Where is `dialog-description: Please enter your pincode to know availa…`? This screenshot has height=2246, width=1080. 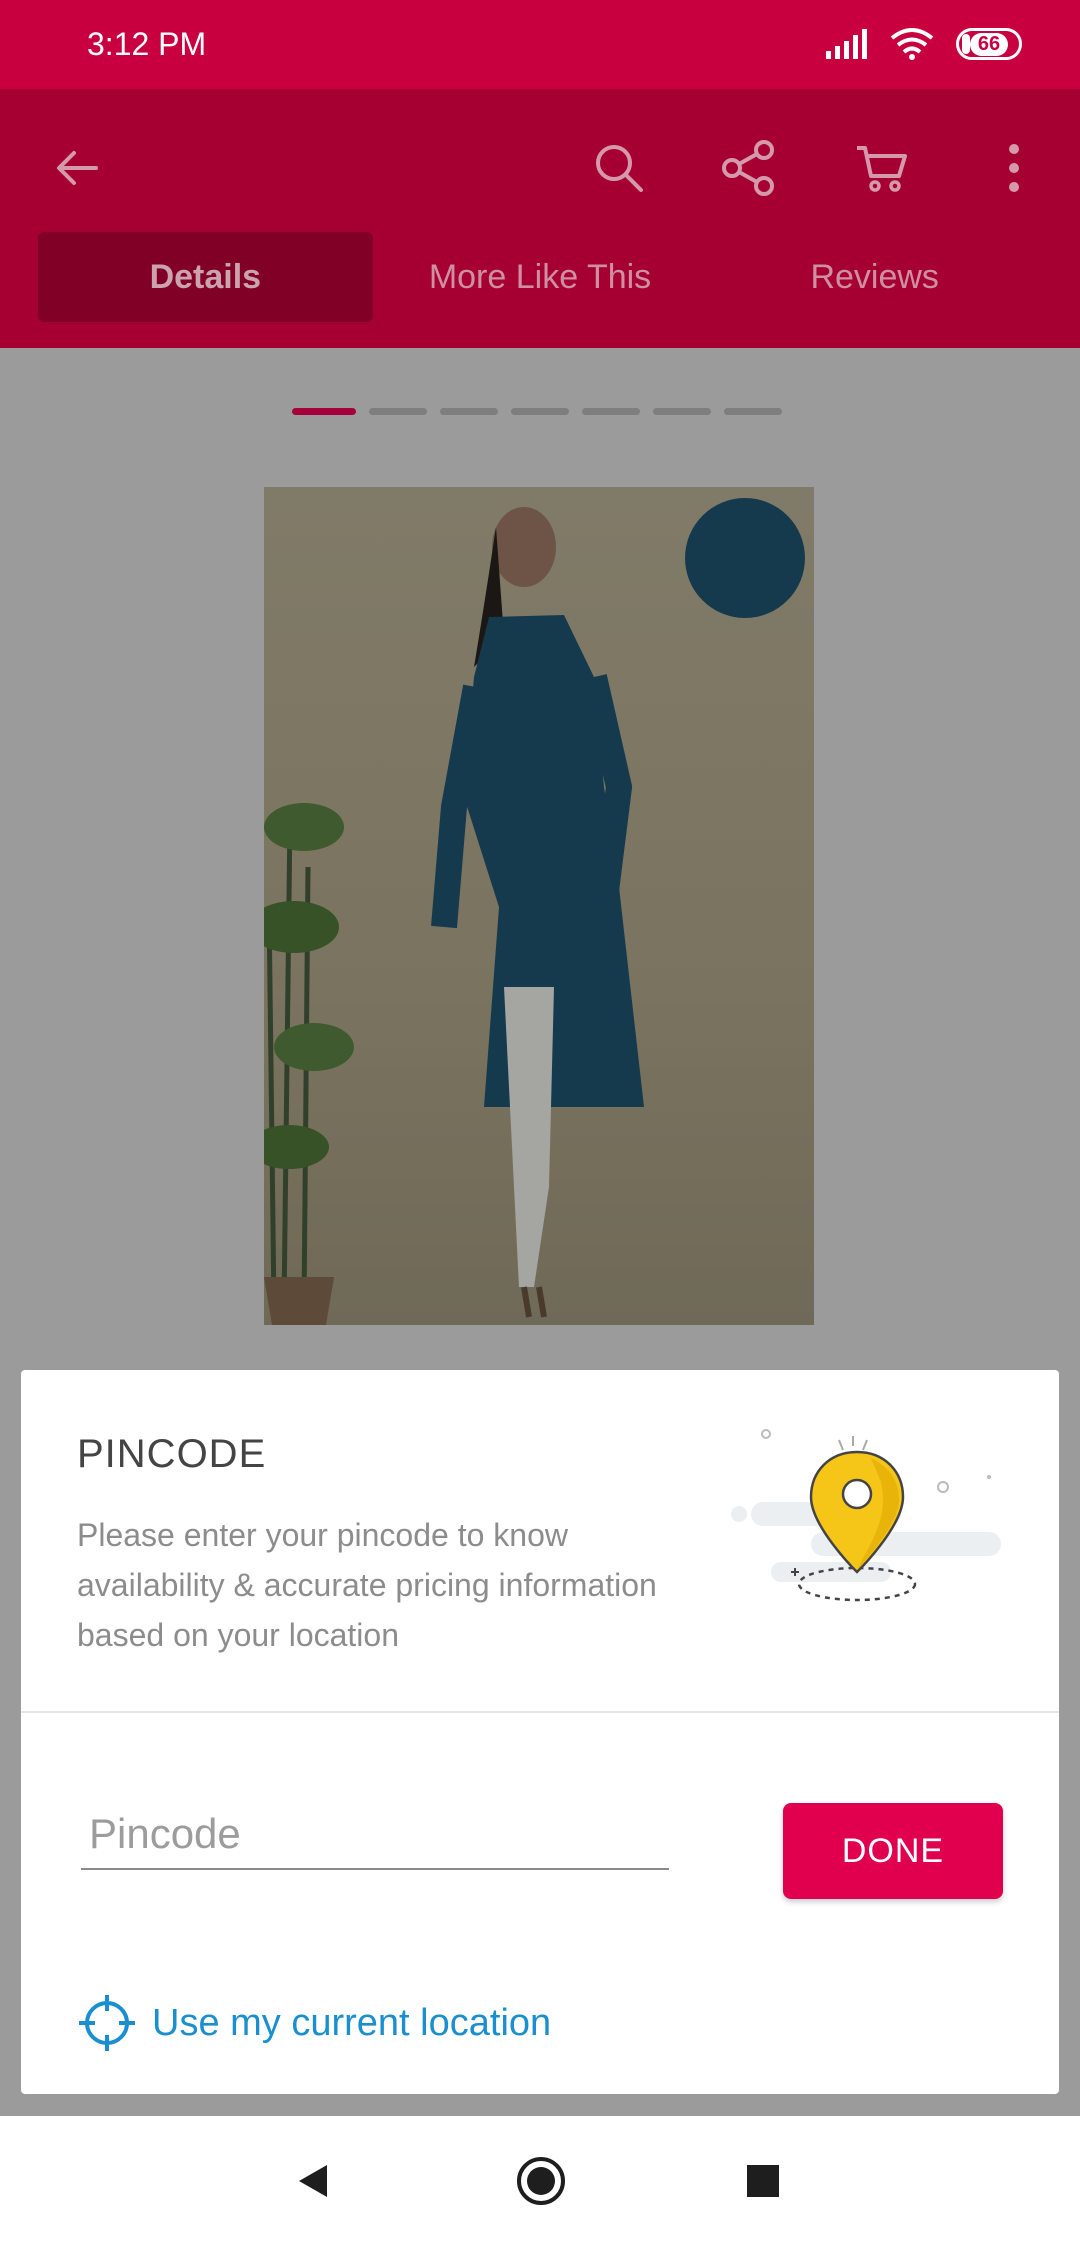 dialog-description: Please enter your pincode to know availa… is located at coordinates (367, 1585).